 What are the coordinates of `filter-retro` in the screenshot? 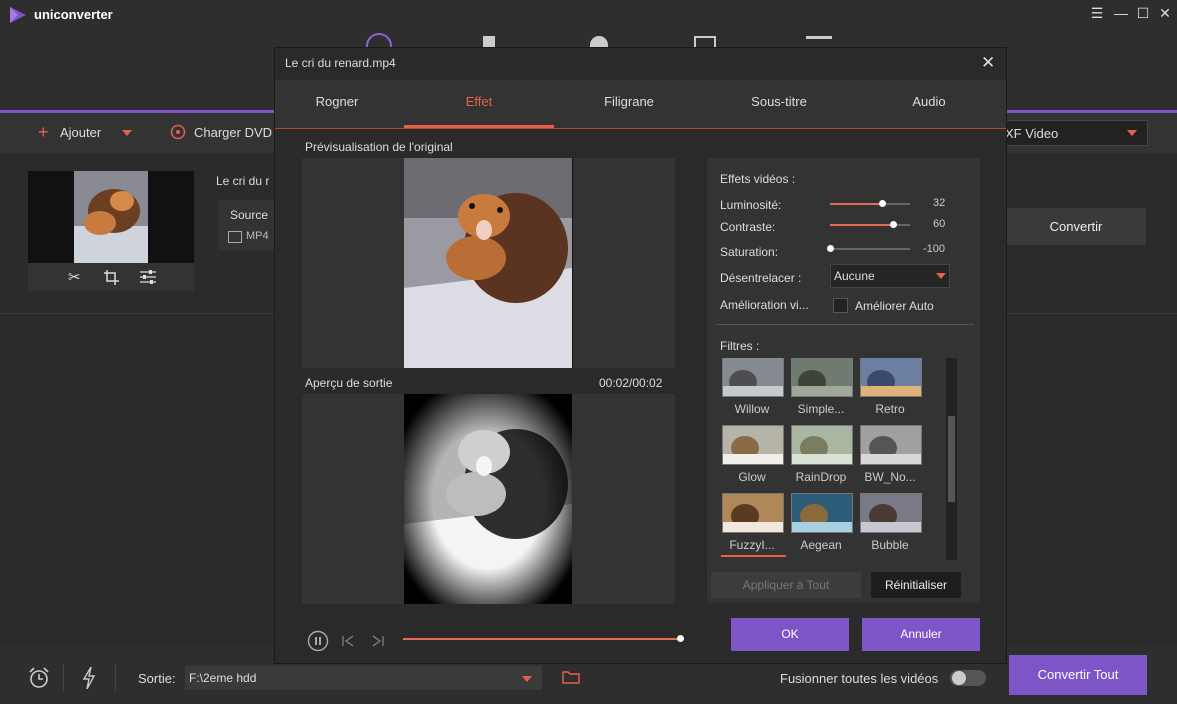 It's located at (891, 377).